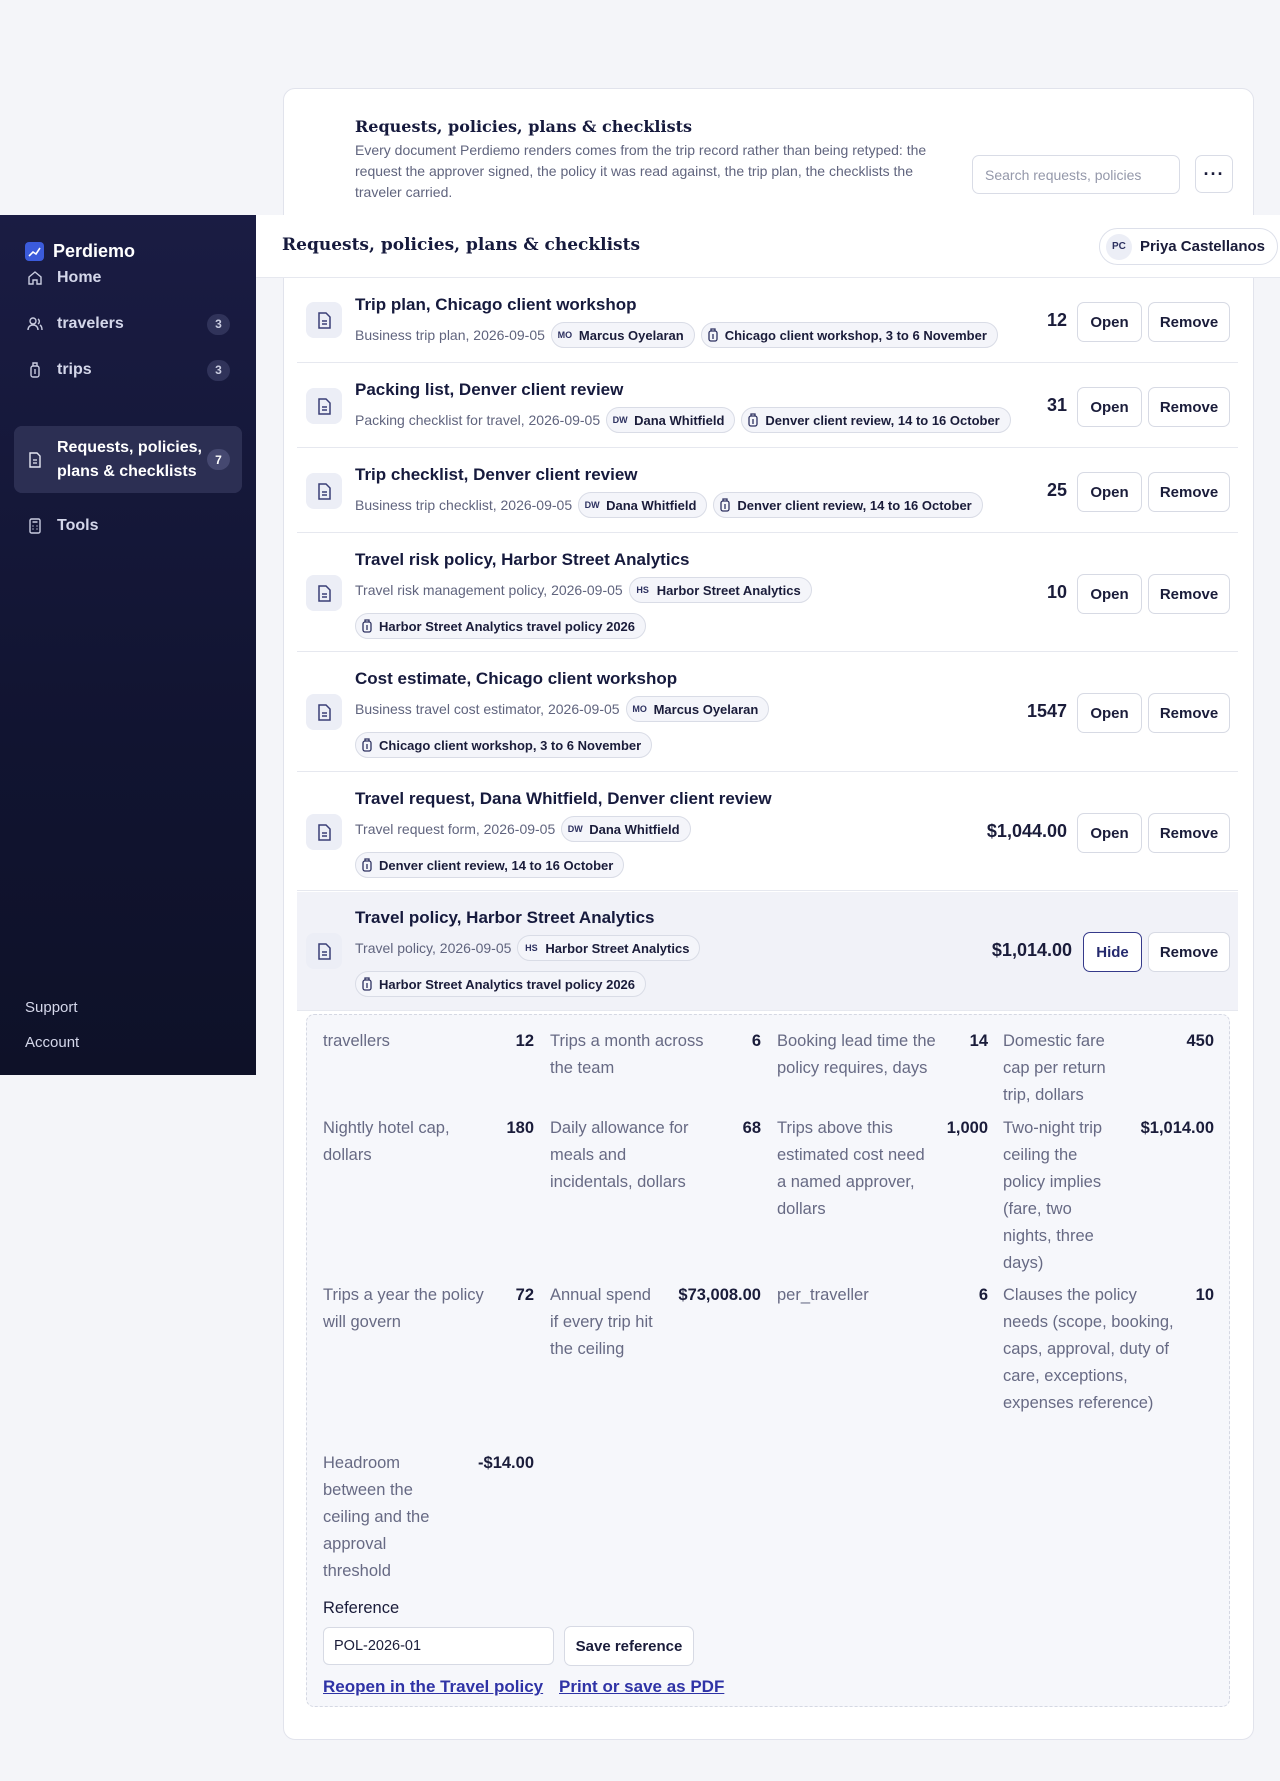 The image size is (1280, 1781). Describe the element at coordinates (128, 526) in the screenshot. I see `sidebar-item-tools: Tools` at that location.